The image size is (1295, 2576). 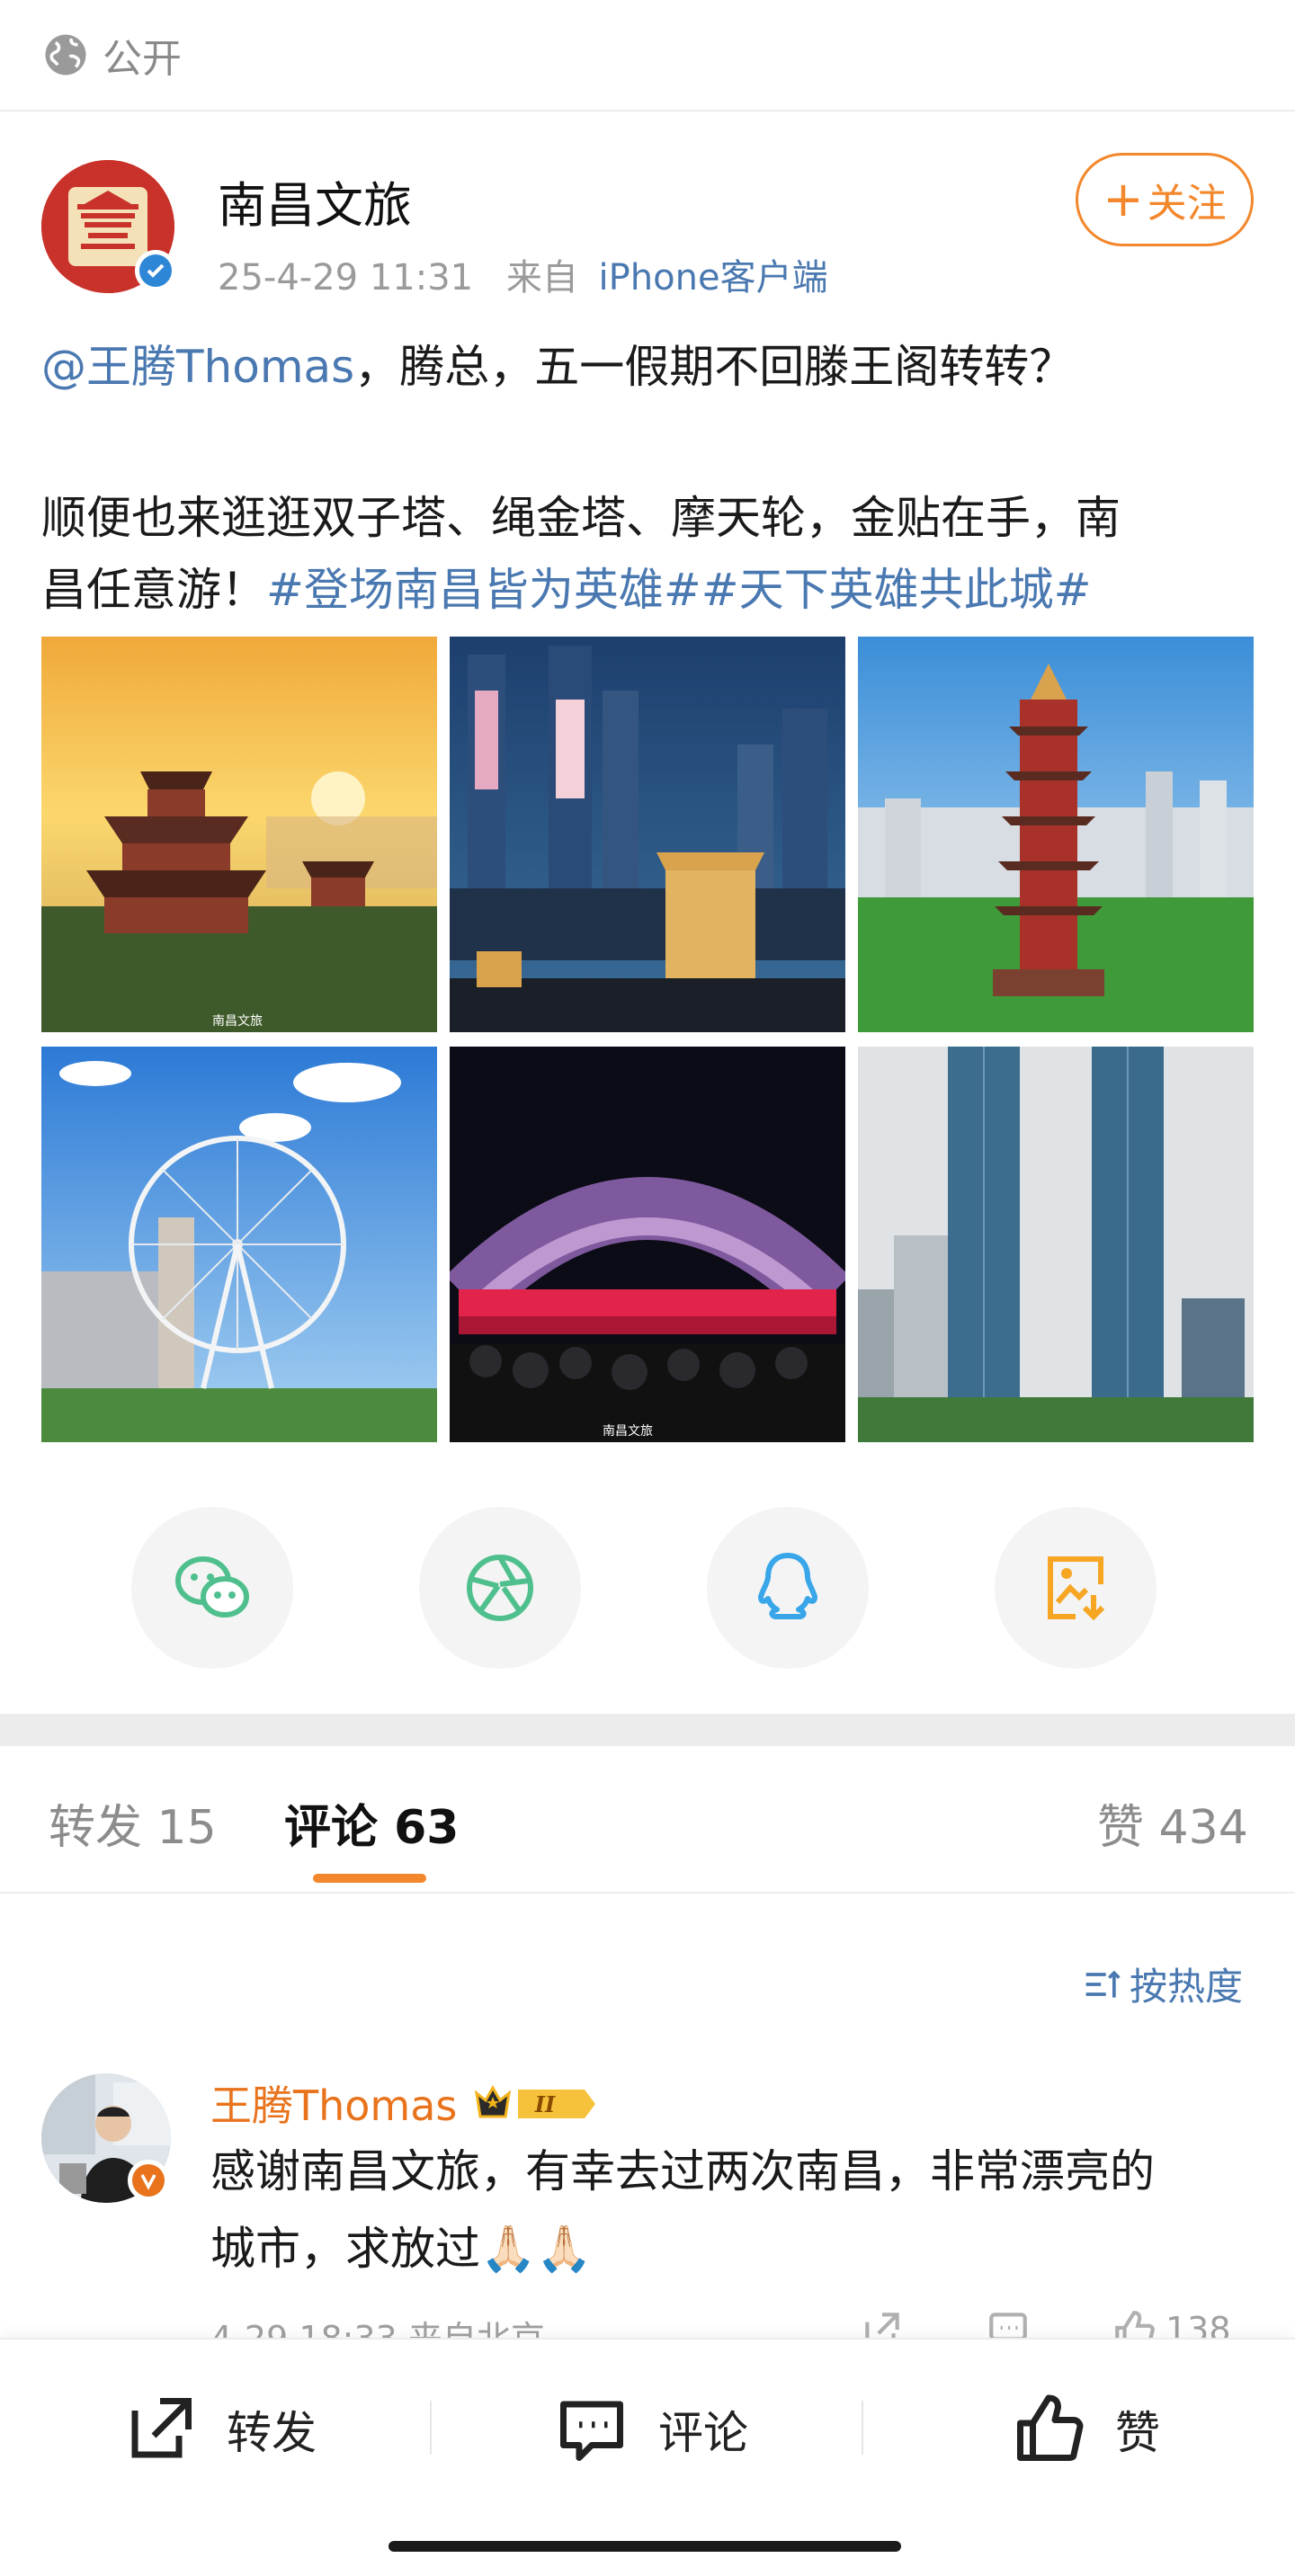 I want to click on tab-comments: 评论 63, so click(x=372, y=1823).